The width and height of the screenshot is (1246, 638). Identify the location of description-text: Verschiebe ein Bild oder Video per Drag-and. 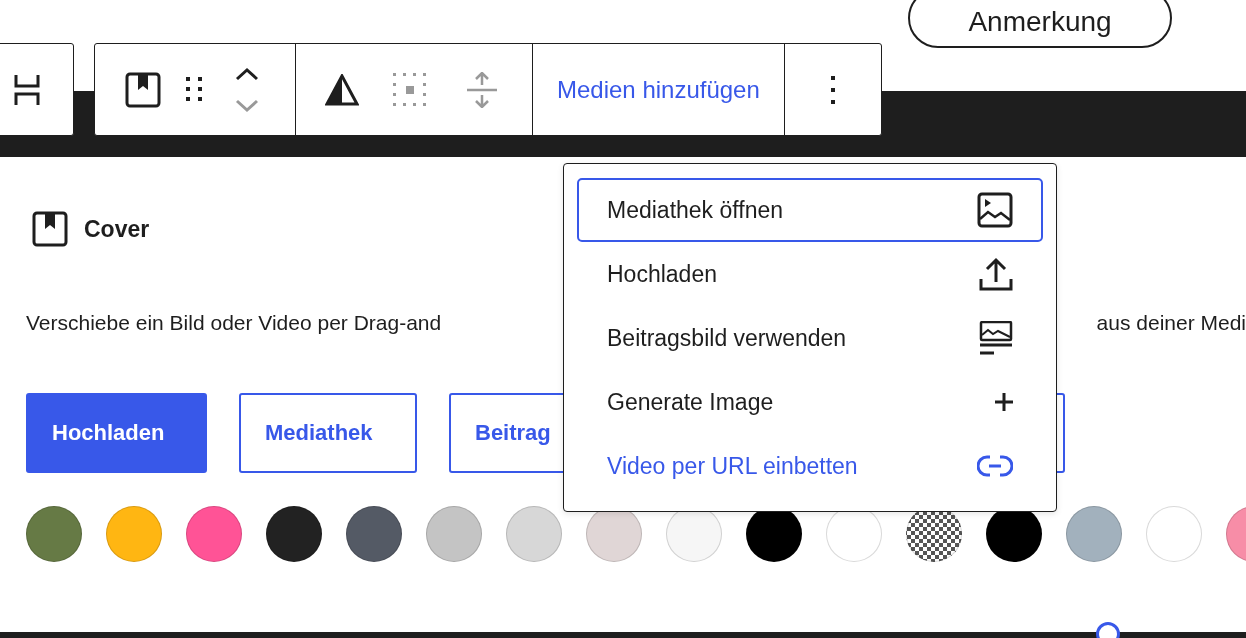
(234, 323).